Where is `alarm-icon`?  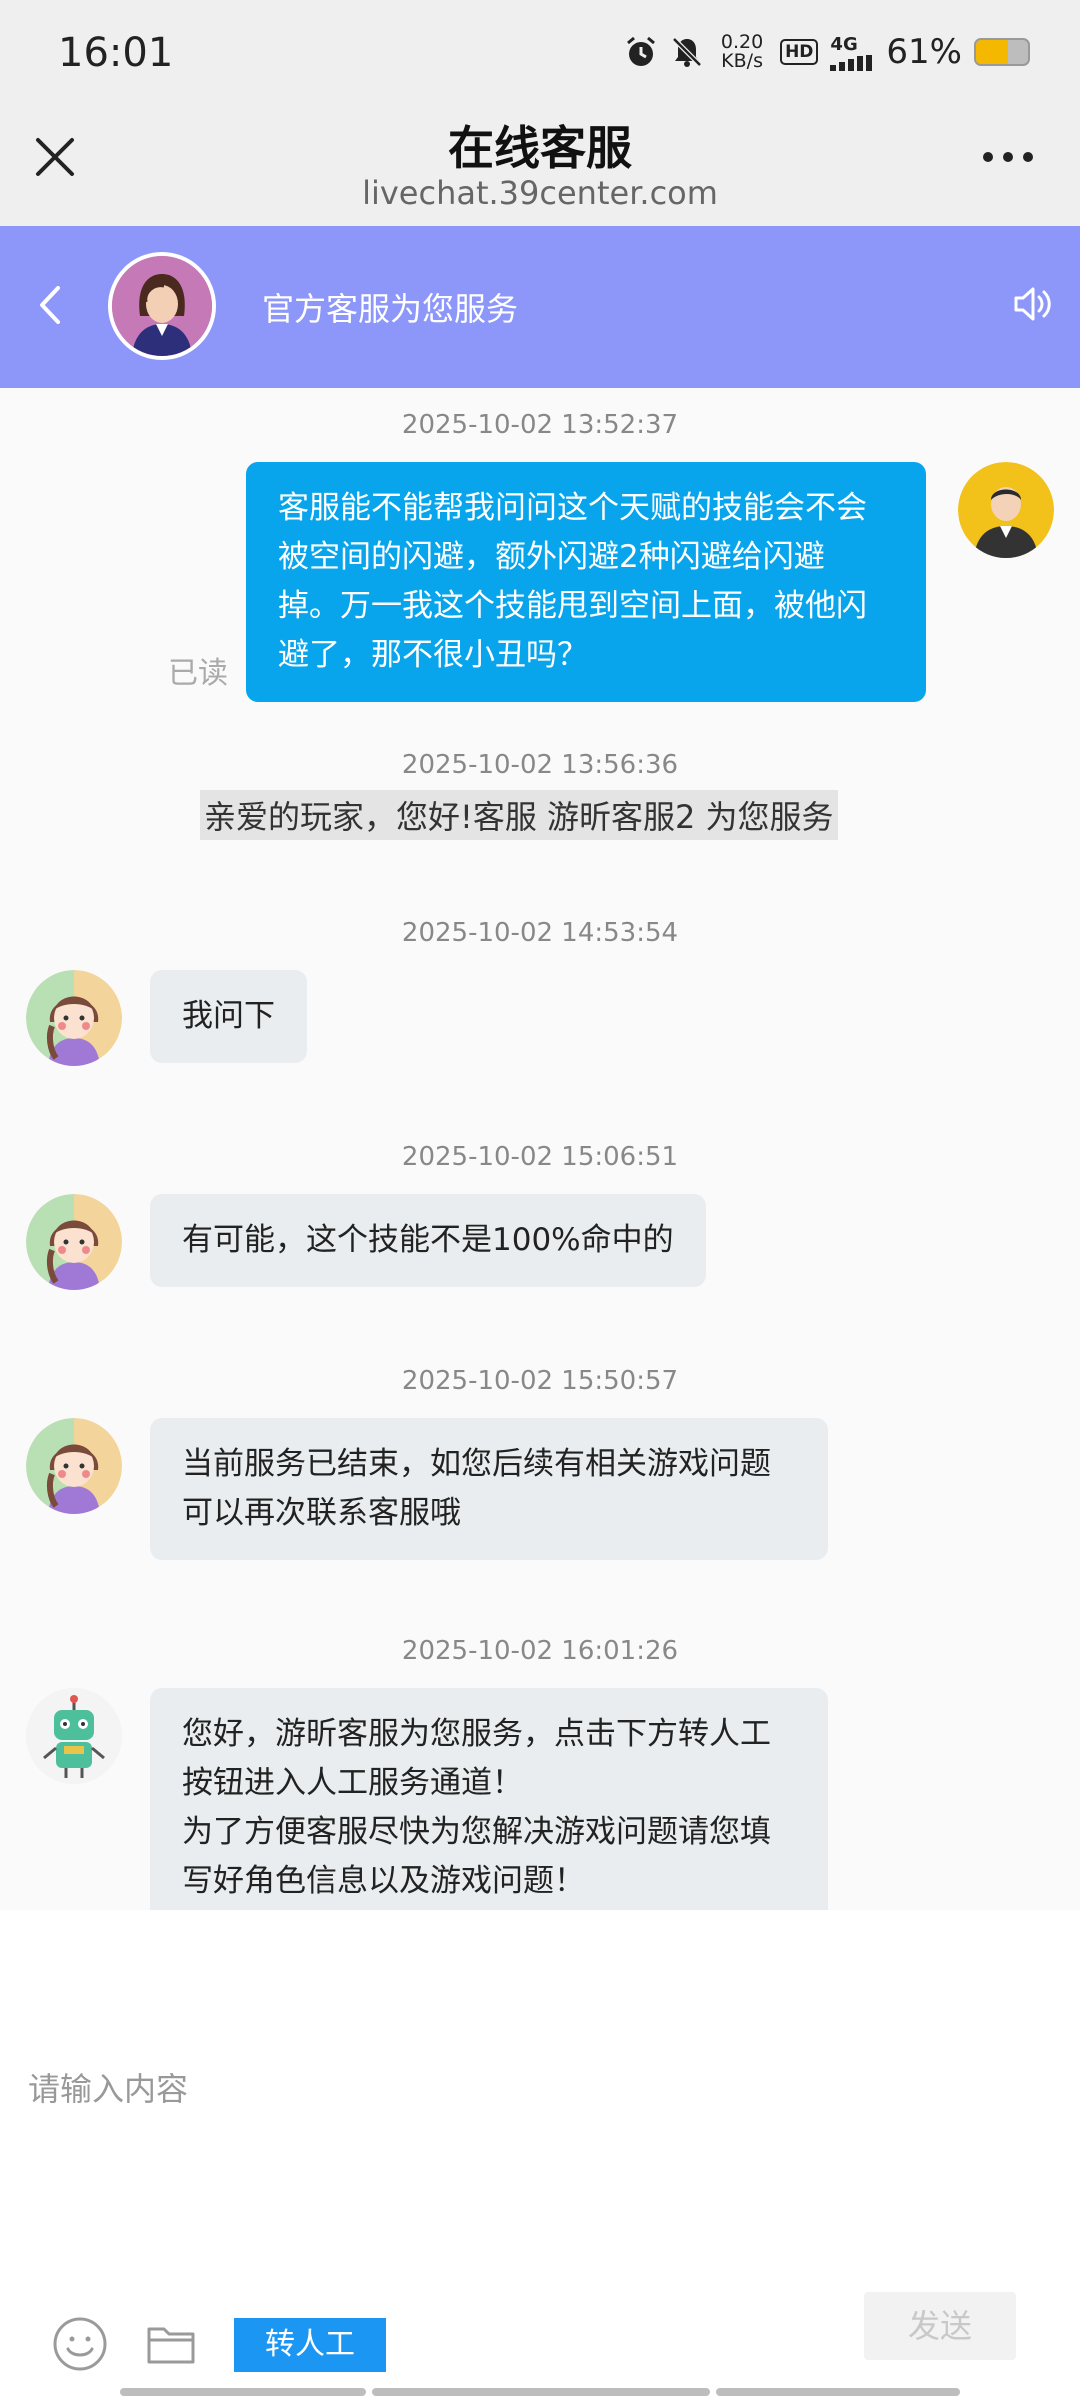
alarm-icon is located at coordinates (641, 51).